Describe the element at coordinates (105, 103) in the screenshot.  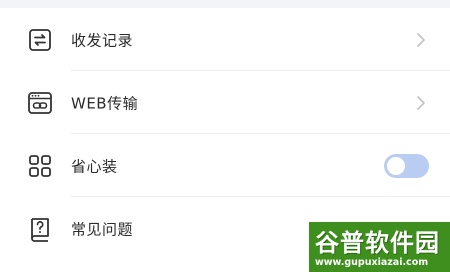
I see `menu-item-label: WEB传输` at that location.